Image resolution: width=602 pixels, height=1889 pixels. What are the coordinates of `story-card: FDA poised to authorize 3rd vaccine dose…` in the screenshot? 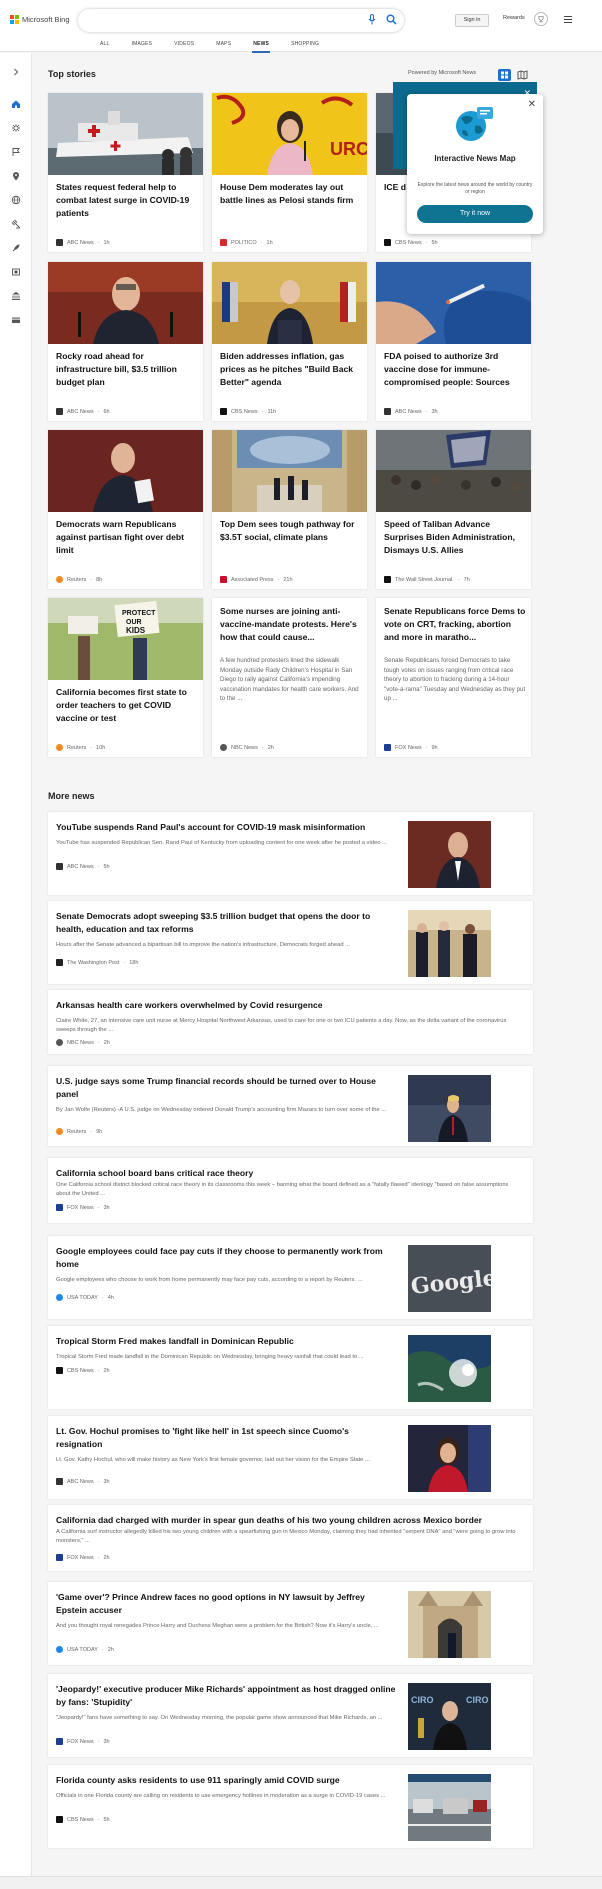 It's located at (453, 341).